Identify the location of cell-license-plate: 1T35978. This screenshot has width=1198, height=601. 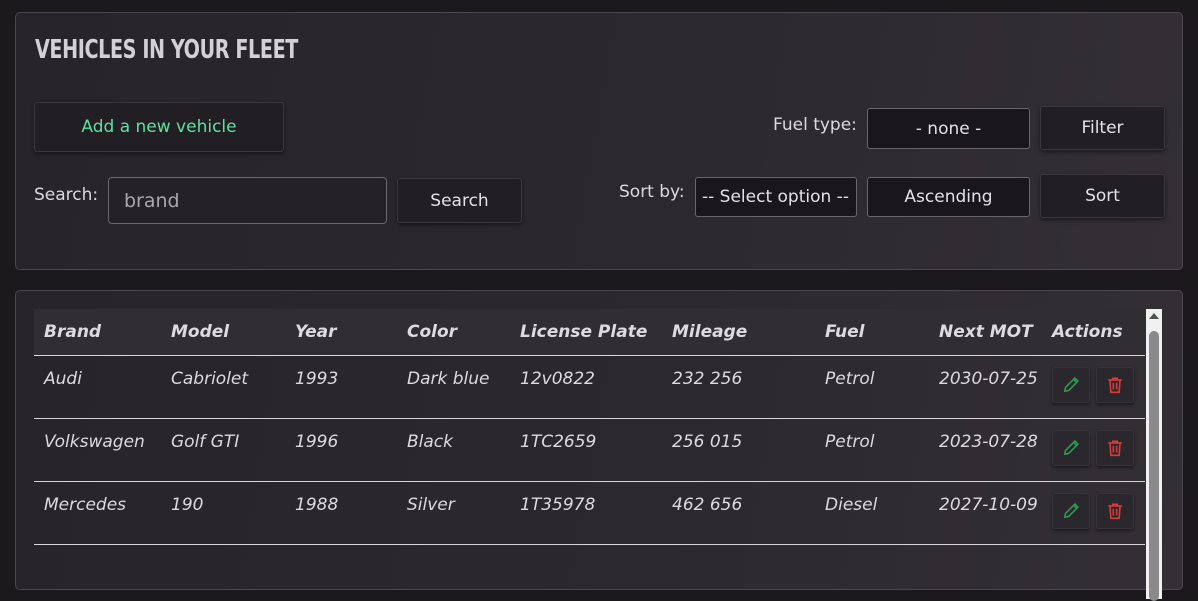
(586, 513).